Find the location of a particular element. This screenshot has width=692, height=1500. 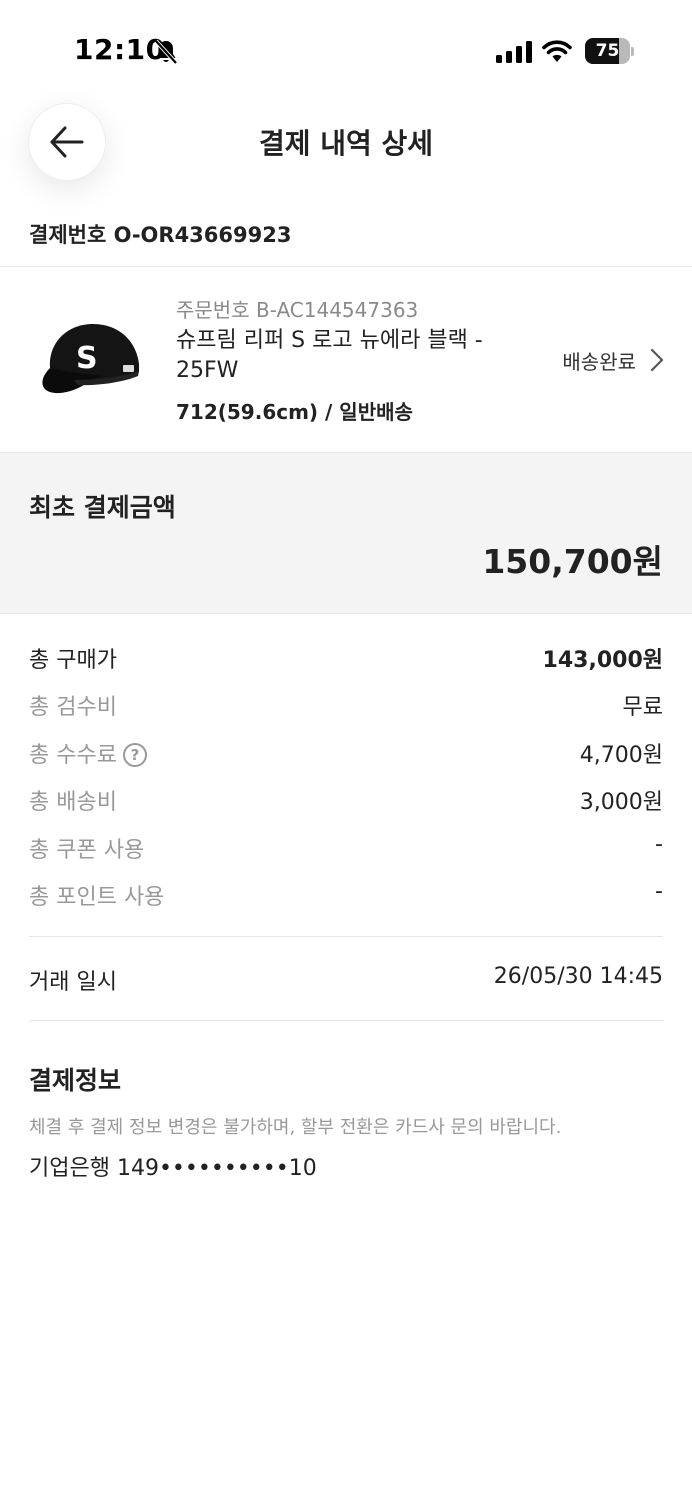

order-number: 주문번호 B-AC144547363 is located at coordinates (297, 310).